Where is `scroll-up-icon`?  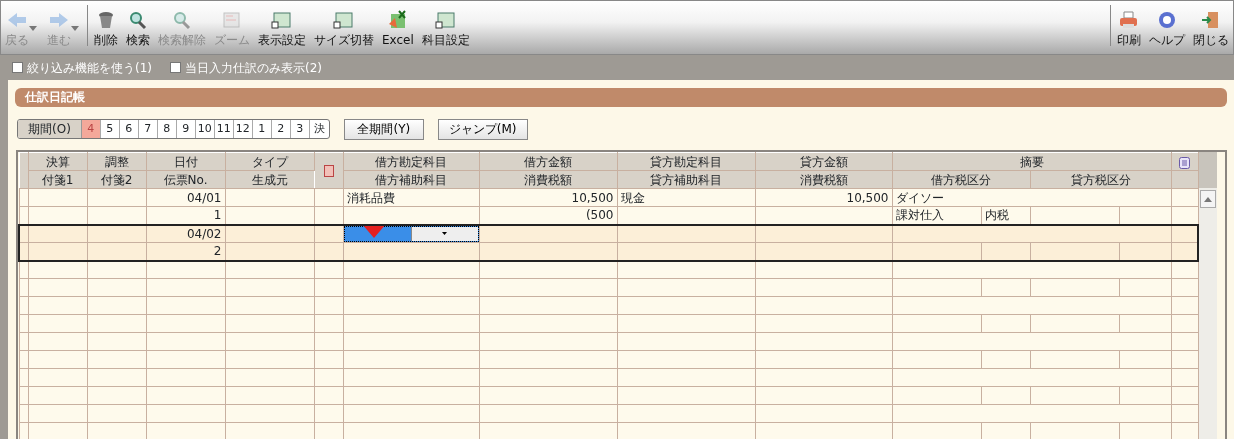 scroll-up-icon is located at coordinates (1208, 199).